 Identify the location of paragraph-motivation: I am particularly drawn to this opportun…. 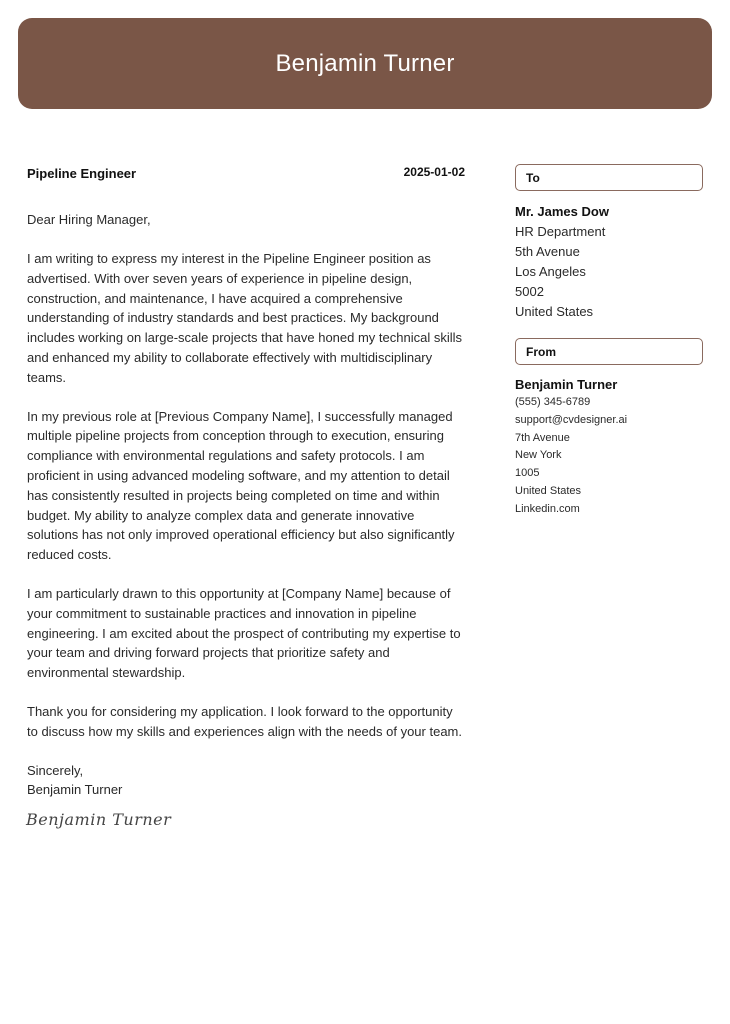
(244, 633).